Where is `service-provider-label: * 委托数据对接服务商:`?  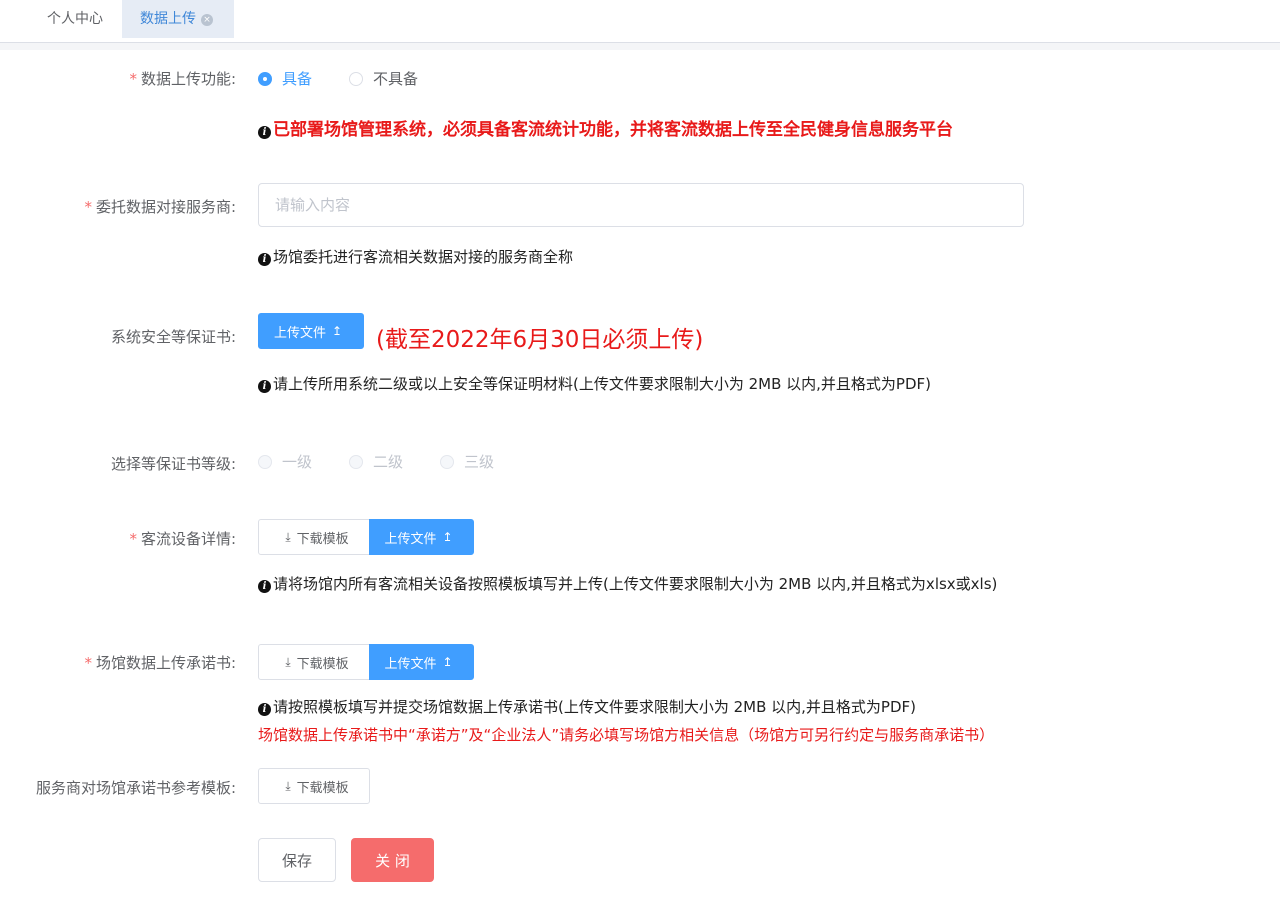 service-provider-label: * 委托数据对接服务商: is located at coordinates (160, 207).